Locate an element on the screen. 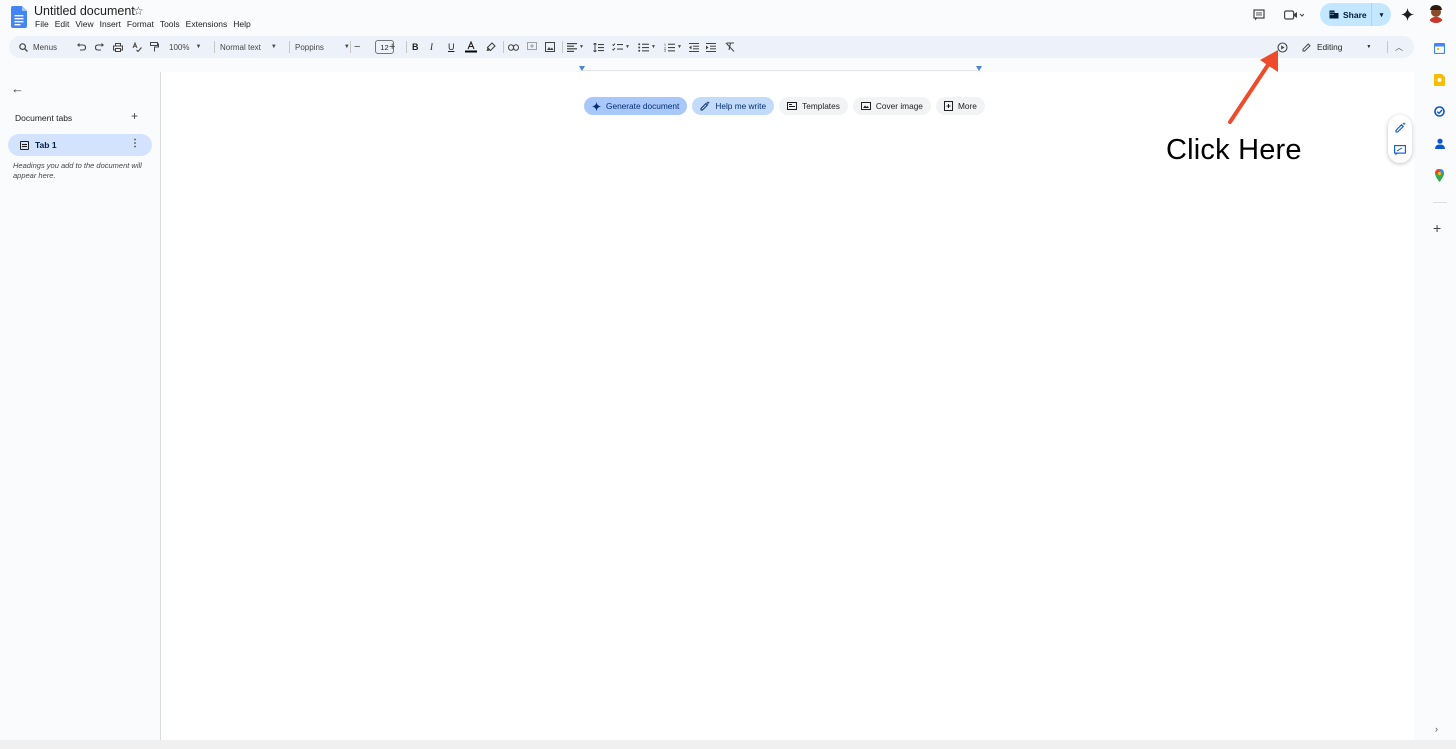 The image size is (1456, 749). add-tab-icon: + is located at coordinates (134, 116).